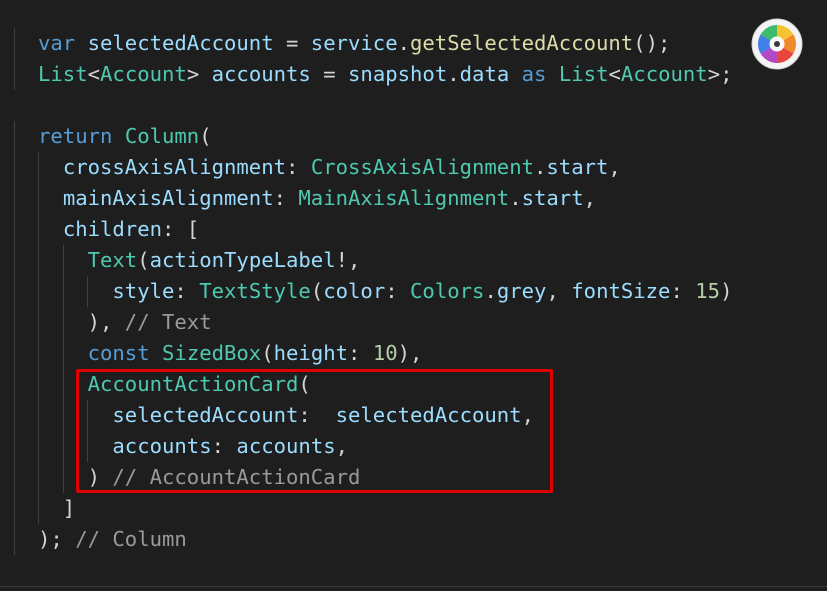  What do you see at coordinates (398, 74) in the screenshot?
I see `code-token: snapshot` at bounding box center [398, 74].